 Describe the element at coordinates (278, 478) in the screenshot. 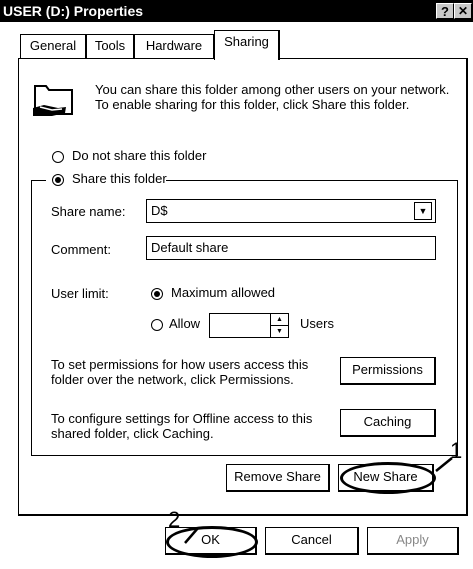

I see `remove-share-button: Remove Share` at that location.